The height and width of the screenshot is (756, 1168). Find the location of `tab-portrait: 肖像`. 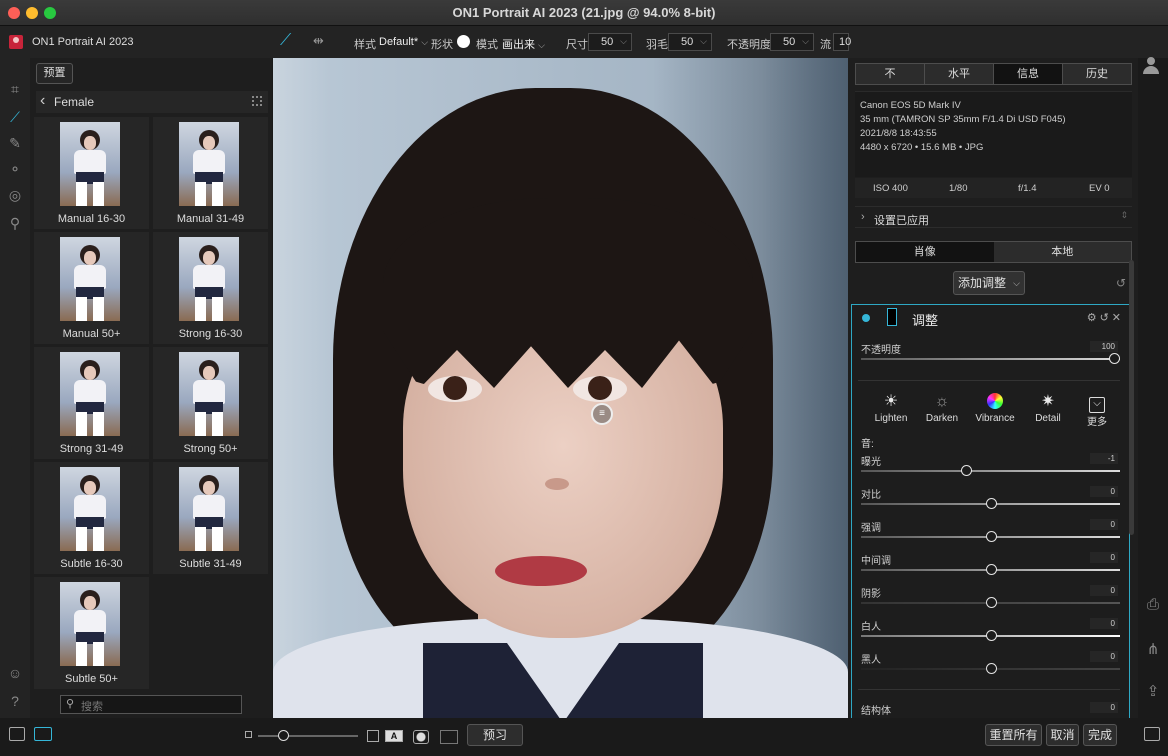

tab-portrait: 肖像 is located at coordinates (925, 252).